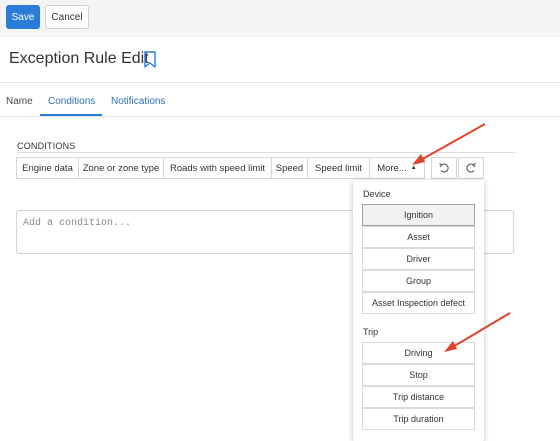 The image size is (560, 441). I want to click on engine-data-label: Engine data, so click(47, 168).